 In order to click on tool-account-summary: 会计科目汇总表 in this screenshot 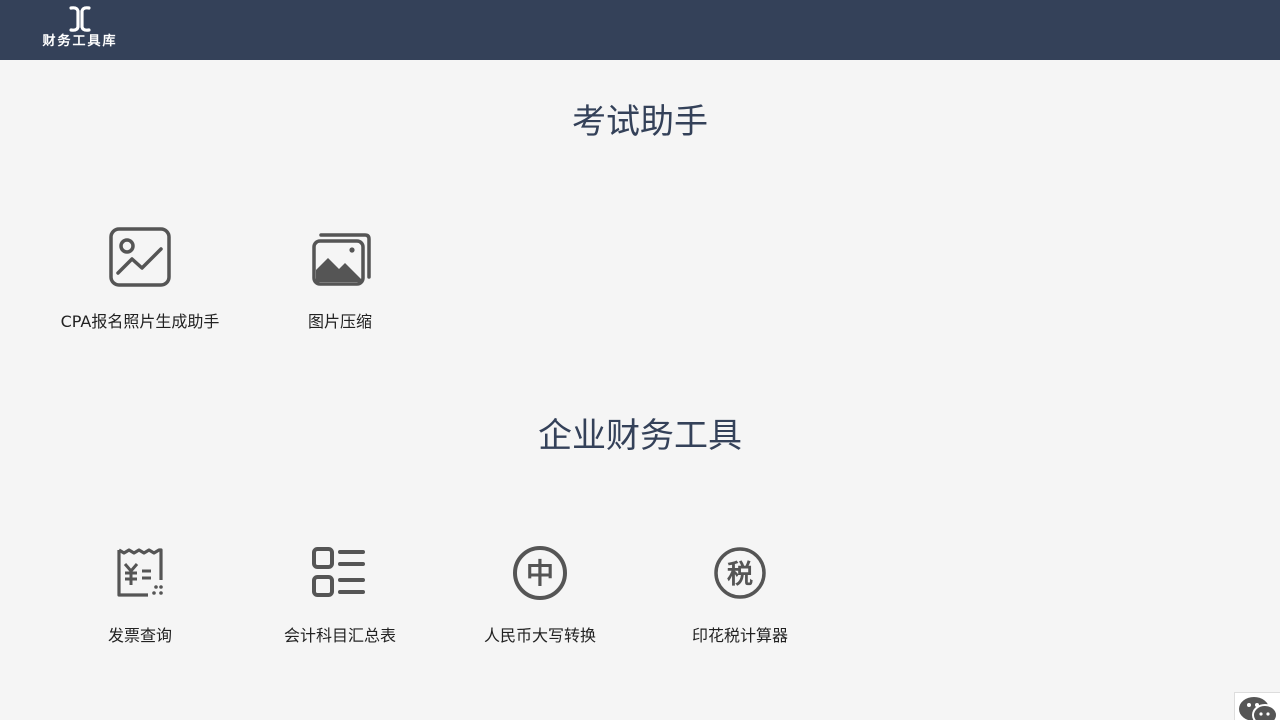, I will do `click(340, 593)`.